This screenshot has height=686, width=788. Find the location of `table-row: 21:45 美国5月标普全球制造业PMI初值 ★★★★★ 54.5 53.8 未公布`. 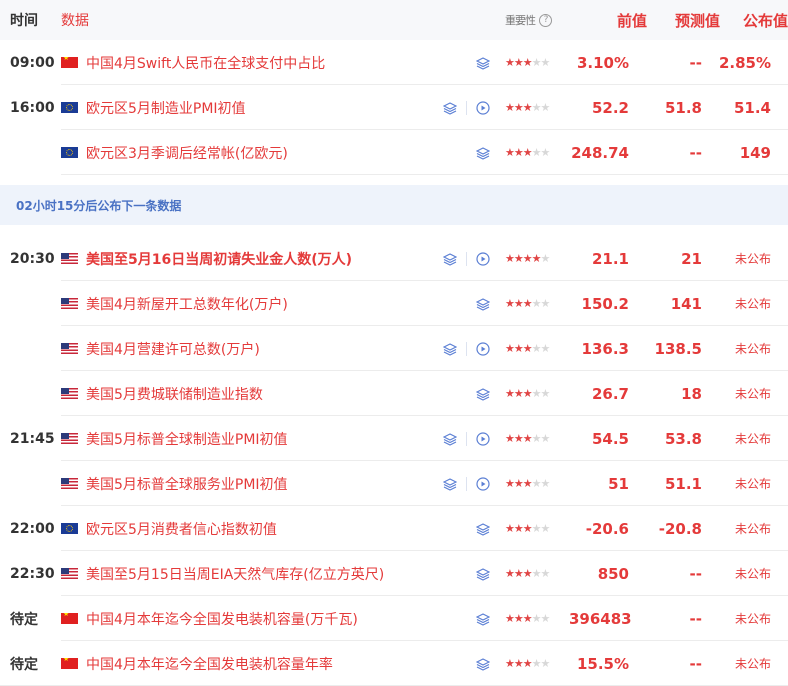

table-row: 21:45 美国5月标普全球制造业PMI初值 ★★★★★ 54.5 53.8 未公布 is located at coordinates (394, 438).